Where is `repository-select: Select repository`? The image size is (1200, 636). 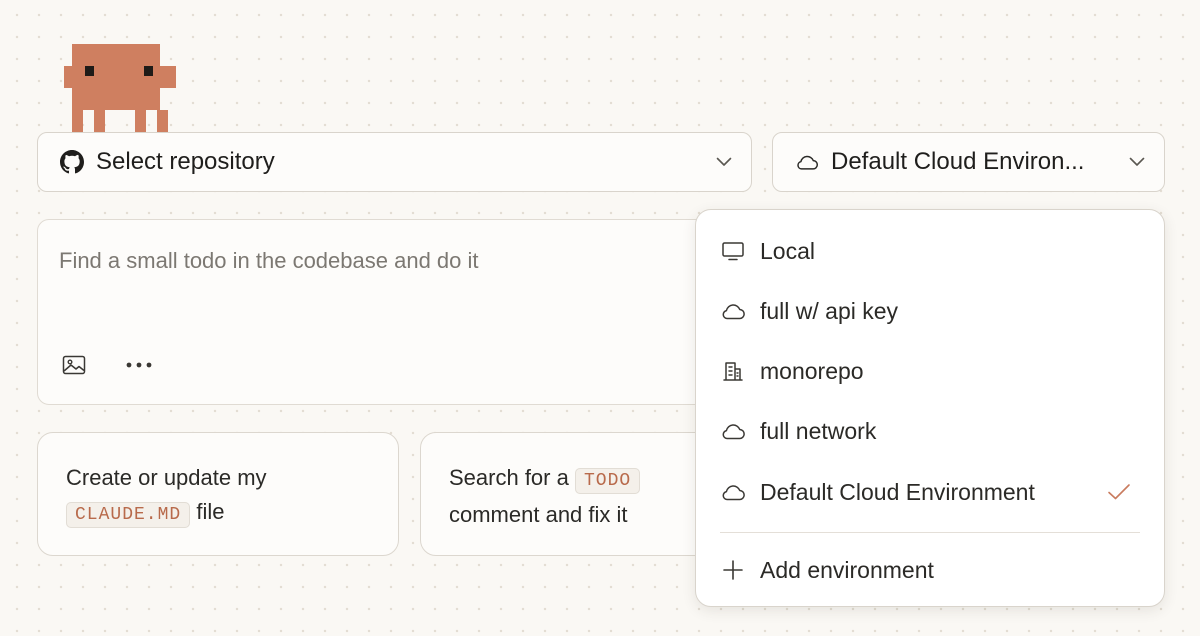 repository-select: Select repository is located at coordinates (394, 162).